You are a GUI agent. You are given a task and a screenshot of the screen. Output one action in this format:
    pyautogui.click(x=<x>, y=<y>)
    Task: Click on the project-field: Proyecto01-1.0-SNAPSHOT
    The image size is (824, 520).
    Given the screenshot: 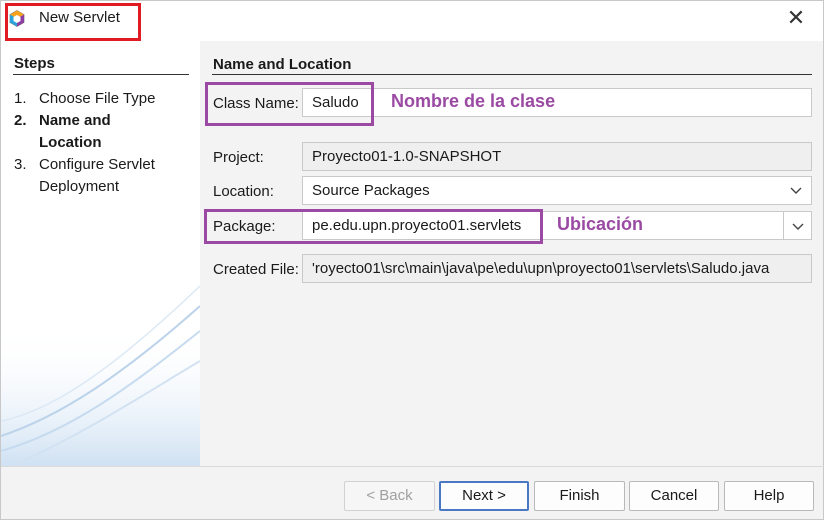 What is the action you would take?
    pyautogui.click(x=557, y=156)
    